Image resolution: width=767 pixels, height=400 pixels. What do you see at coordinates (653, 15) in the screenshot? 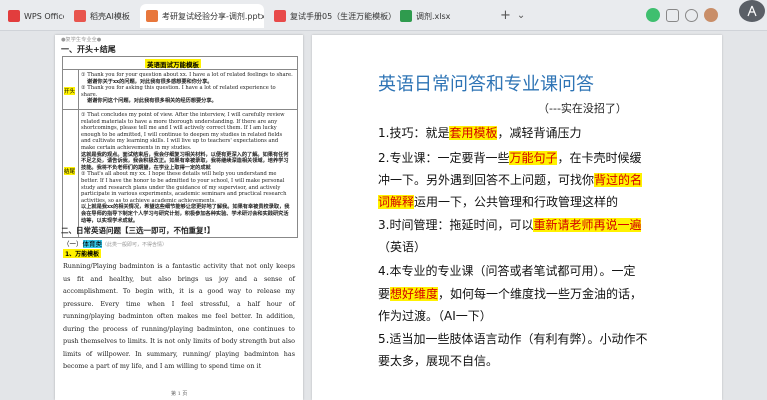
I see `sync-icon` at bounding box center [653, 15].